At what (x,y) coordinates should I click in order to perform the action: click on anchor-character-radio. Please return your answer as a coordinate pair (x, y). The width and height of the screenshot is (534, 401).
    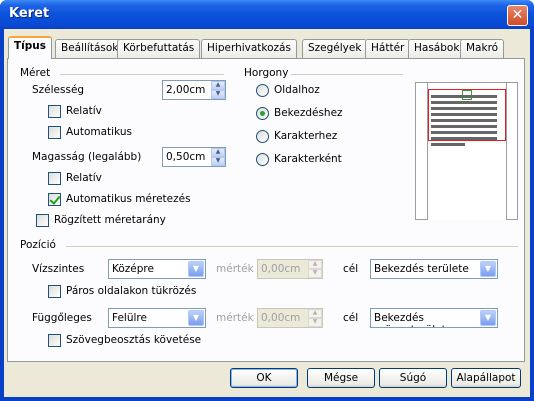
    Looking at the image, I should click on (262, 136).